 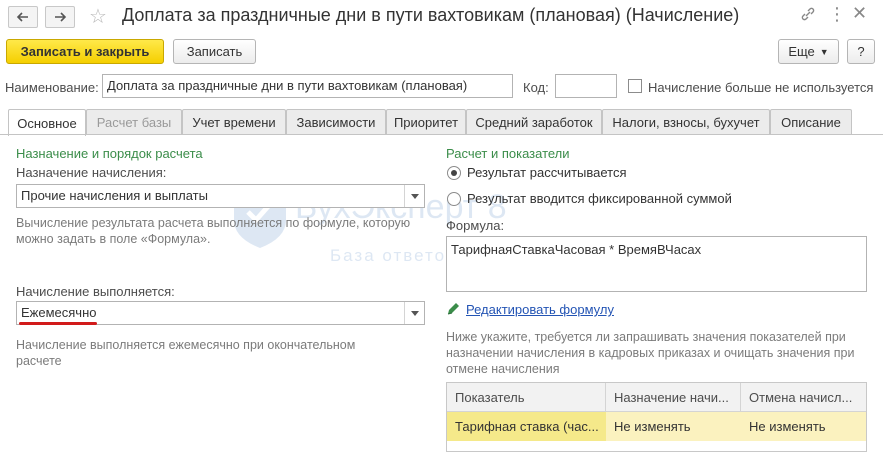 I want to click on tab-main: Основное, so click(x=47, y=122).